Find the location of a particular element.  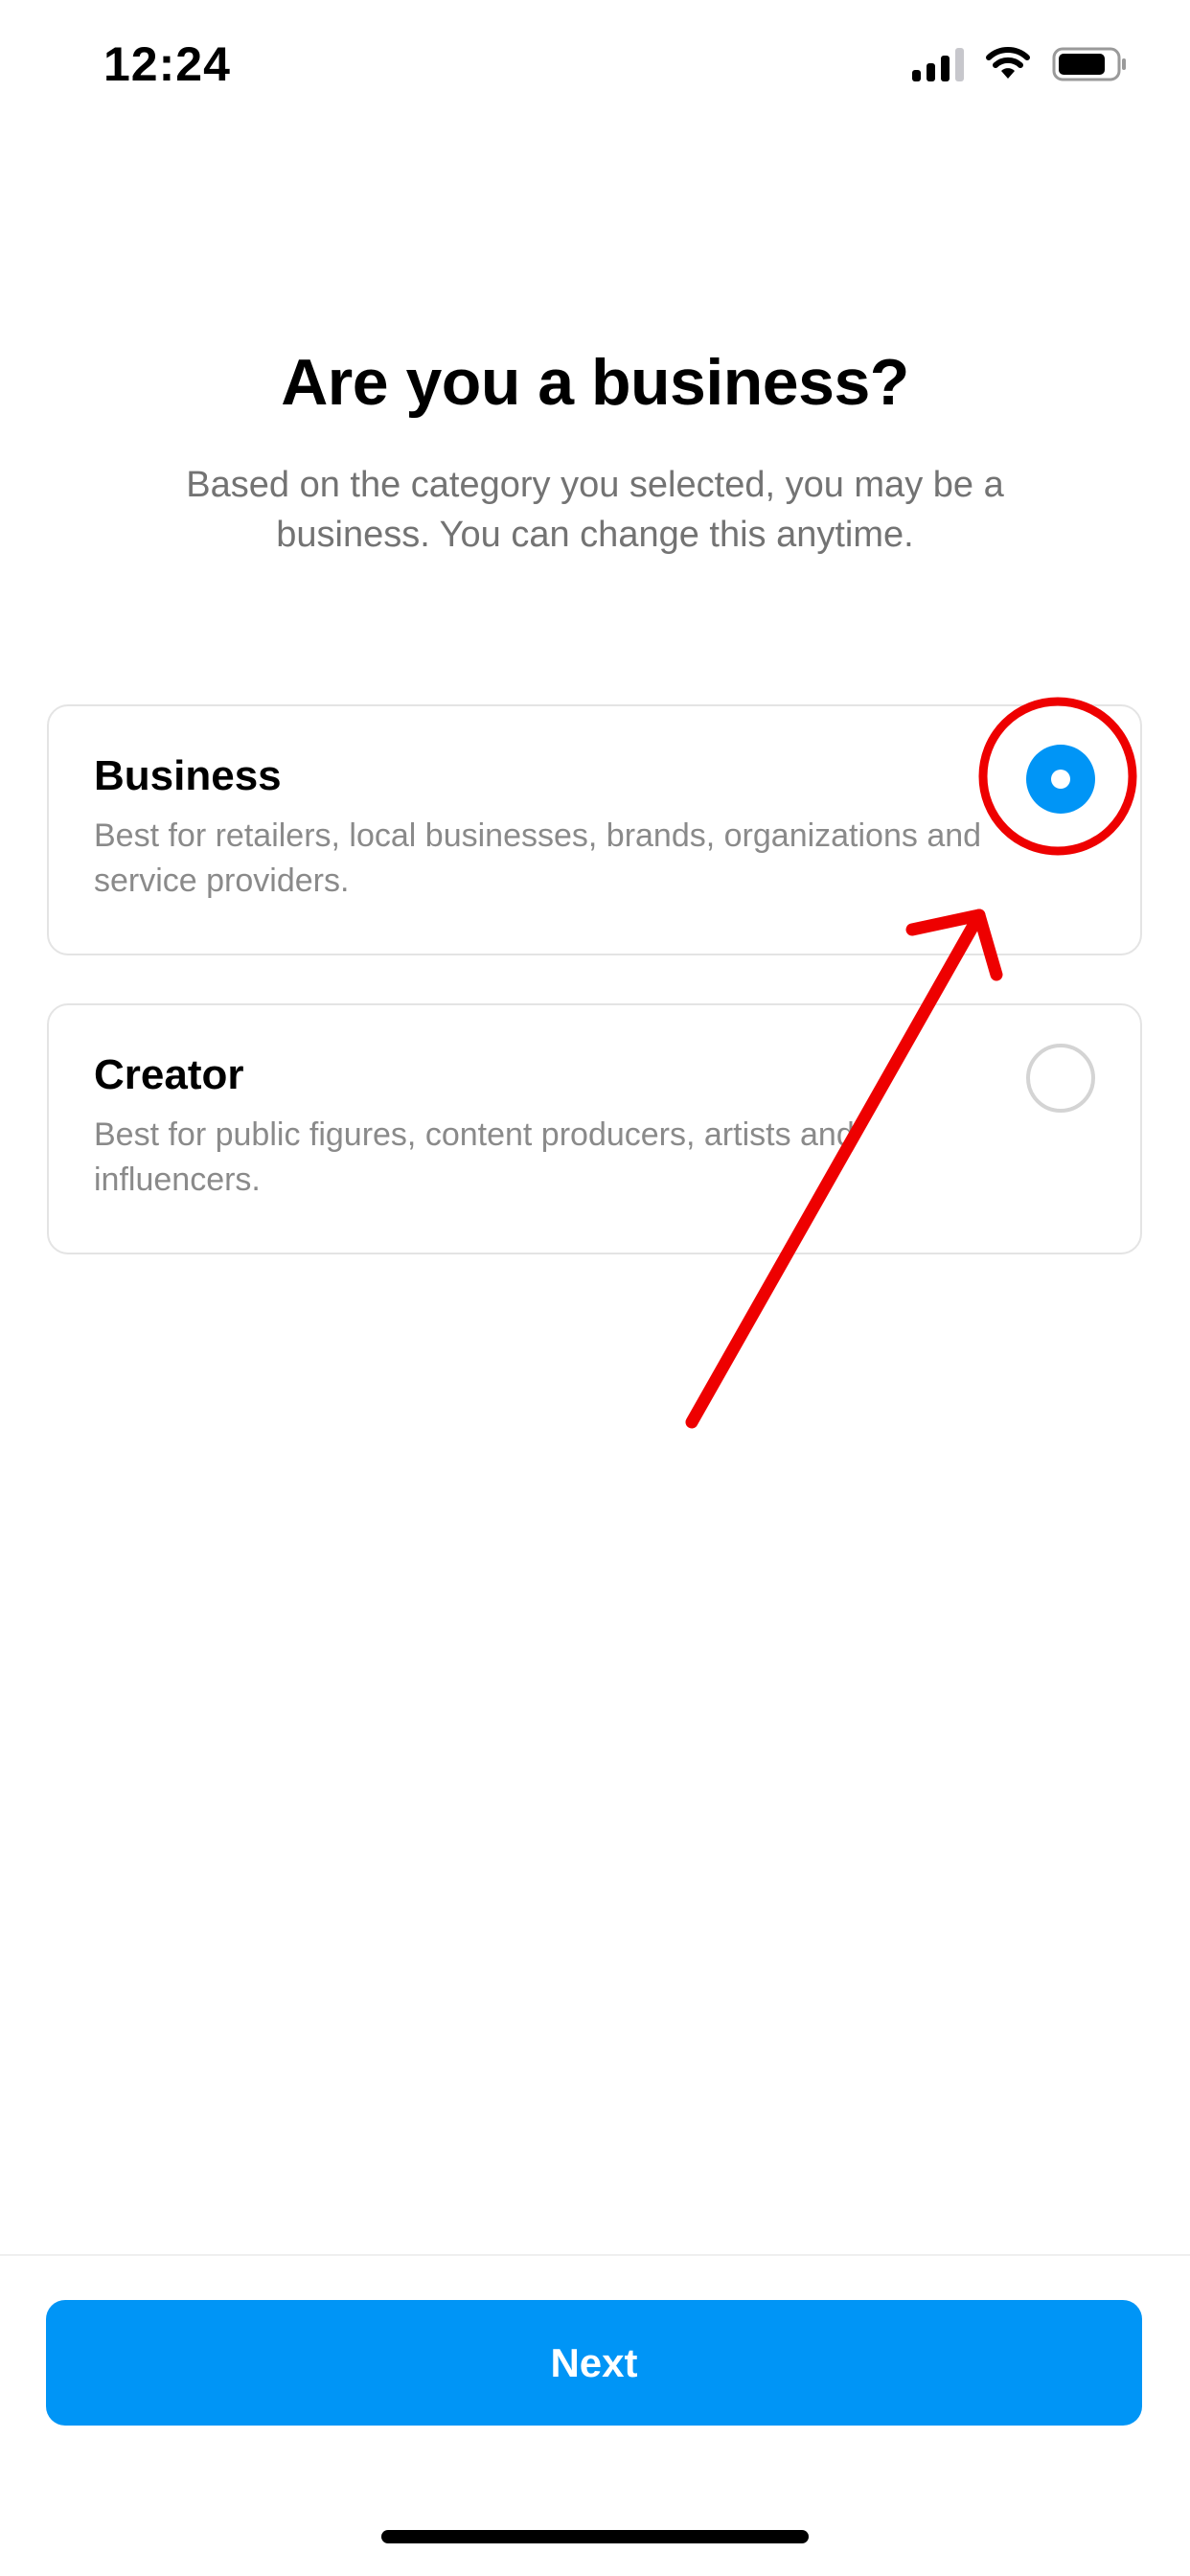

business-radio-button is located at coordinates (1061, 779).